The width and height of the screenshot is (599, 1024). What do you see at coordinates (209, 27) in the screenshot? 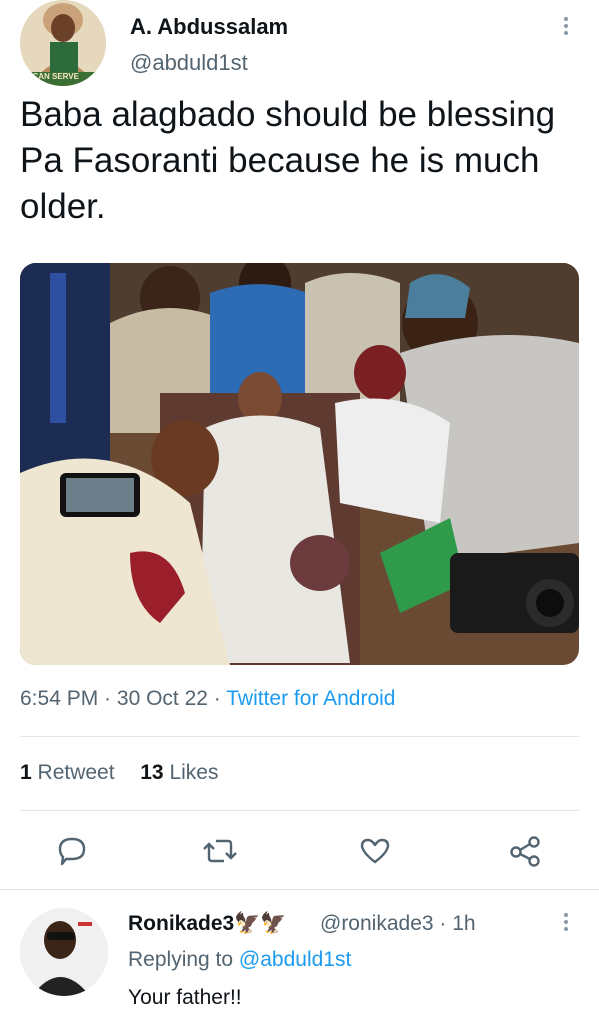
I see `author-name: A. Abdussalam` at bounding box center [209, 27].